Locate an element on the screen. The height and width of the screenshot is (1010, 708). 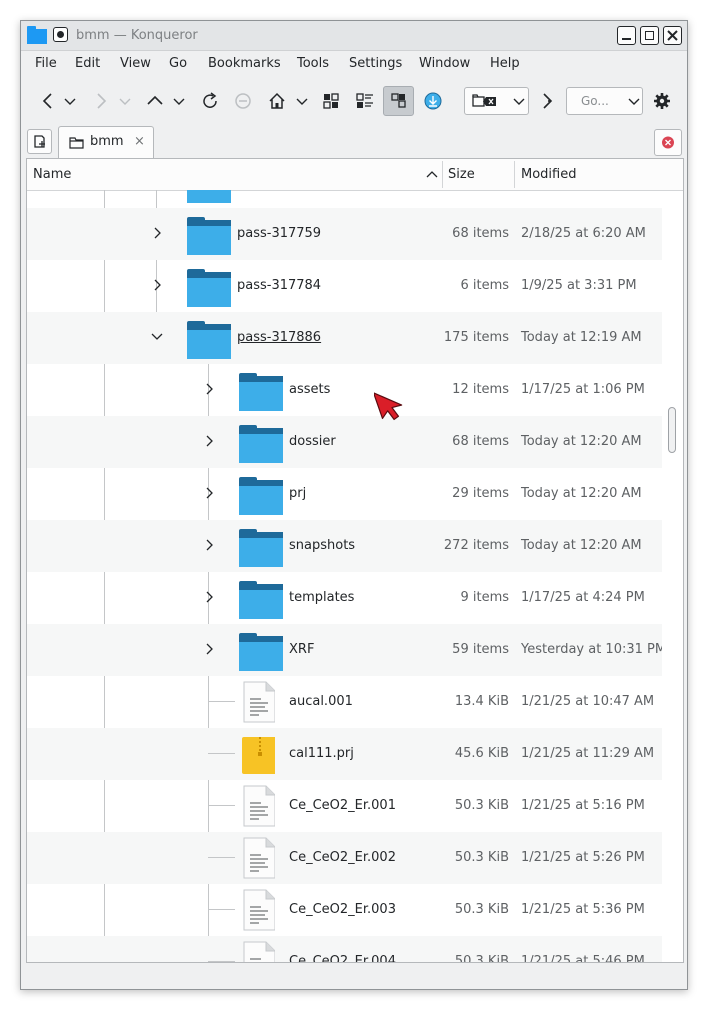
menu-settings: Settings is located at coordinates (375, 63).